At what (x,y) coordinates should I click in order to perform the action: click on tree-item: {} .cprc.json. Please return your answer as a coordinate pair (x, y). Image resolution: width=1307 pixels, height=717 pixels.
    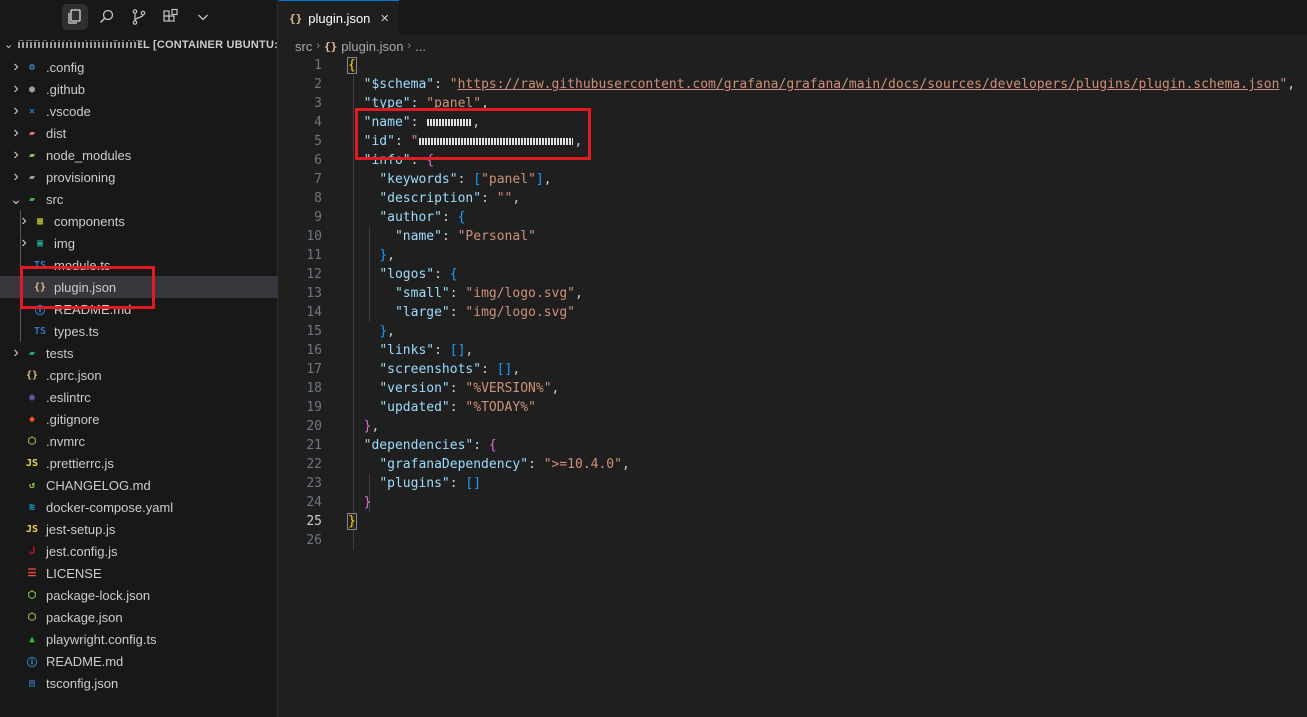
    Looking at the image, I should click on (139, 375).